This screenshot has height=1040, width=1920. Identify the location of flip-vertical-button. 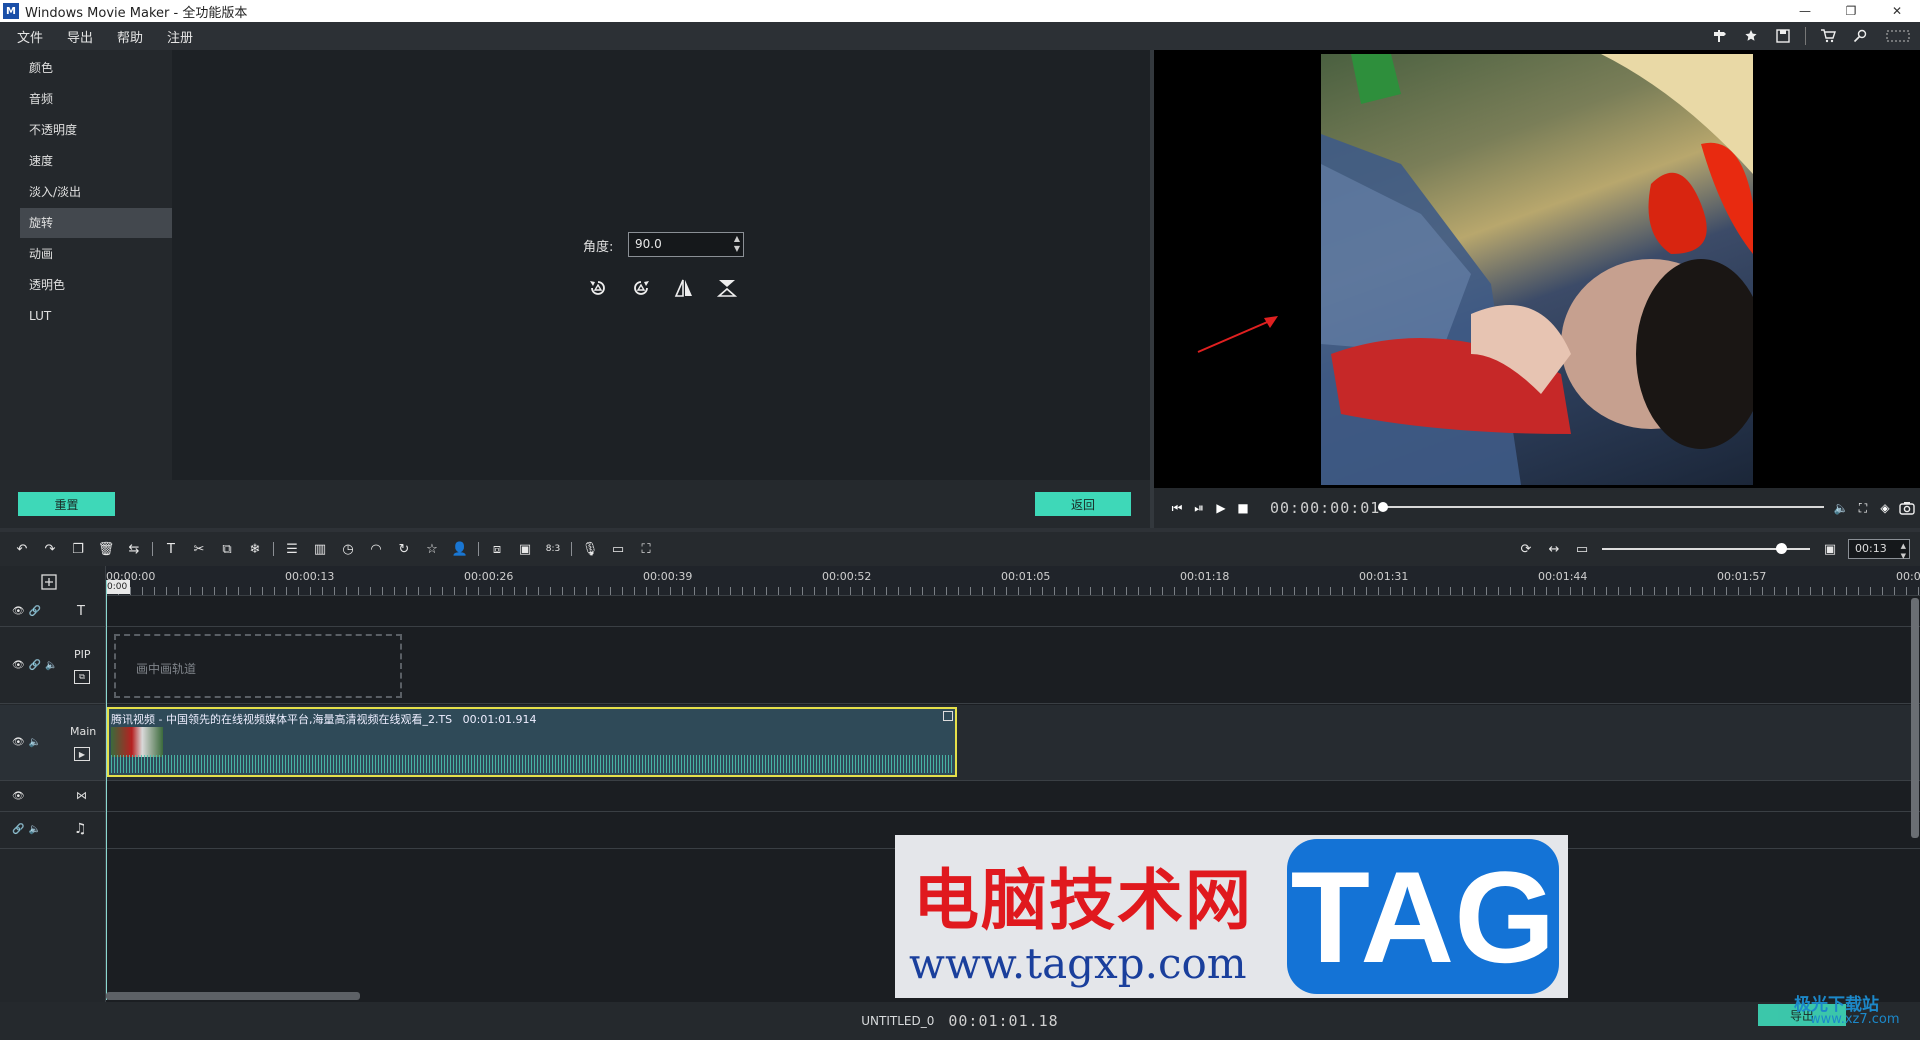
(727, 288).